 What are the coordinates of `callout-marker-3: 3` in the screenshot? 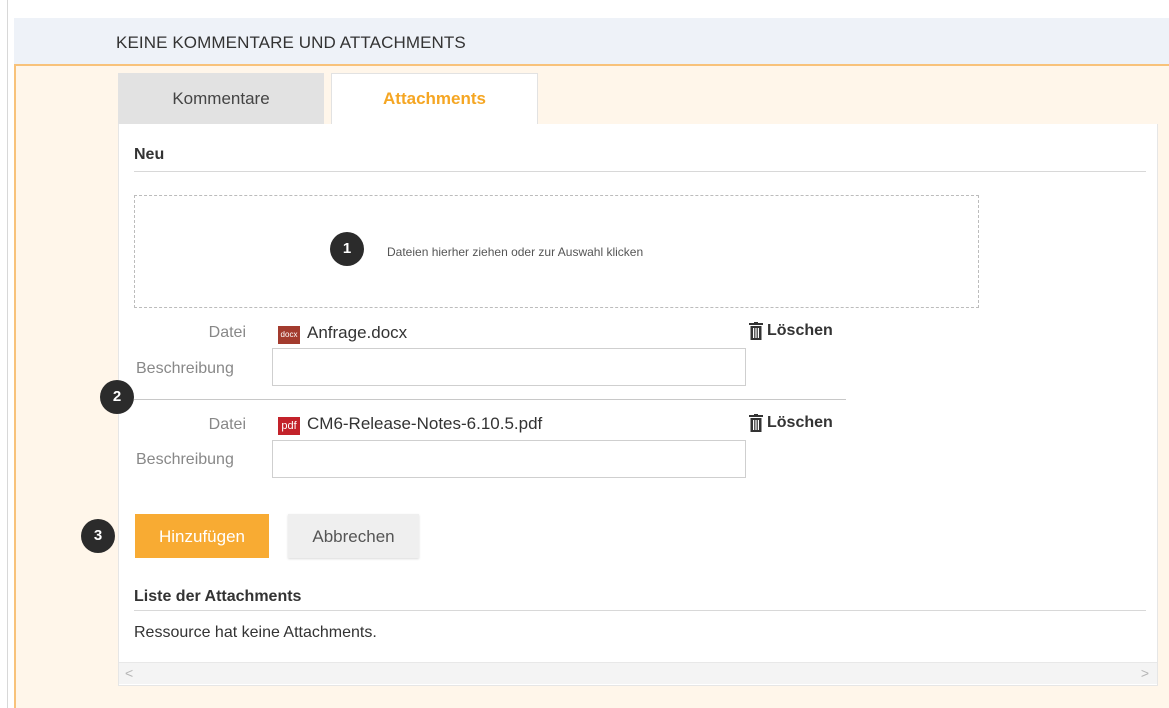 It's located at (98, 536).